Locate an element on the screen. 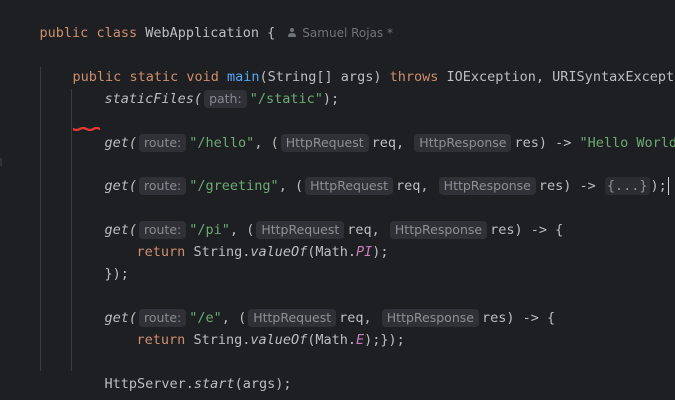  pi-route-close: }); is located at coordinates (116, 274).